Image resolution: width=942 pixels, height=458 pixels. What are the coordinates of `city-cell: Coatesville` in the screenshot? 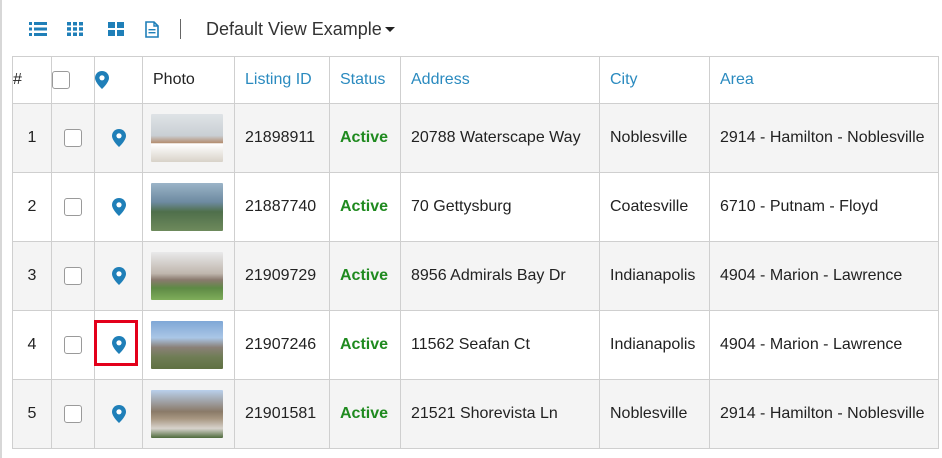 It's located at (654, 207).